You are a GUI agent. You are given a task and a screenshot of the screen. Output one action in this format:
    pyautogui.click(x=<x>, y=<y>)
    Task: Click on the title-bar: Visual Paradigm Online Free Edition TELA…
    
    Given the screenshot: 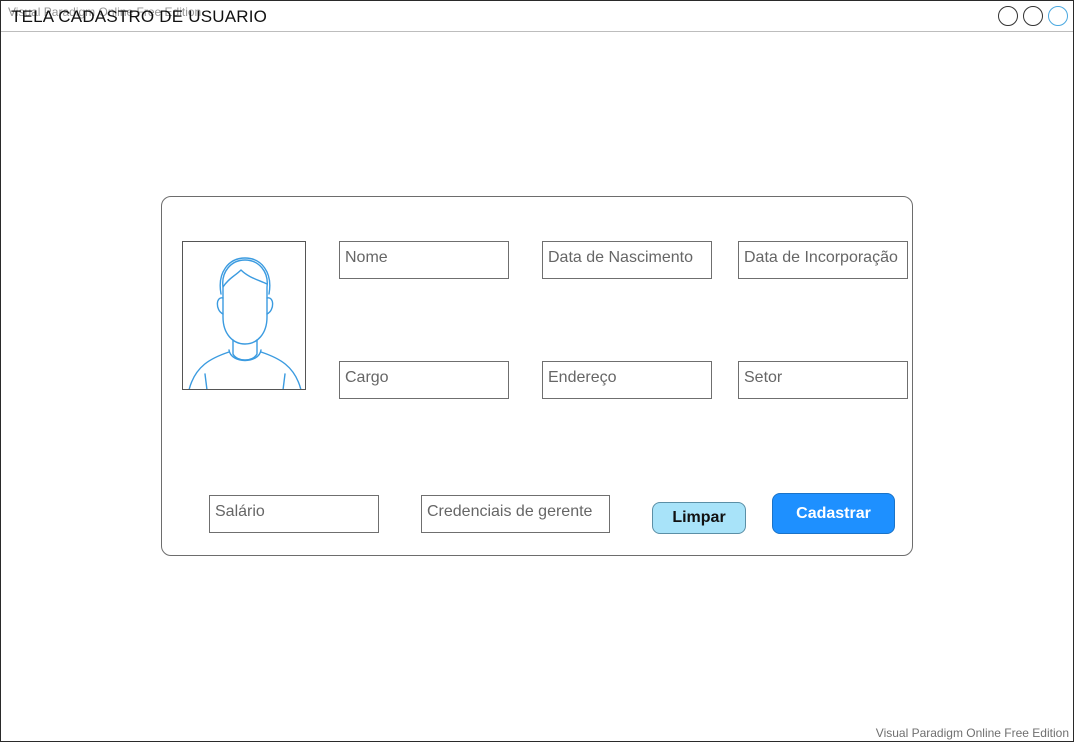 What is the action you would take?
    pyautogui.click(x=537, y=16)
    